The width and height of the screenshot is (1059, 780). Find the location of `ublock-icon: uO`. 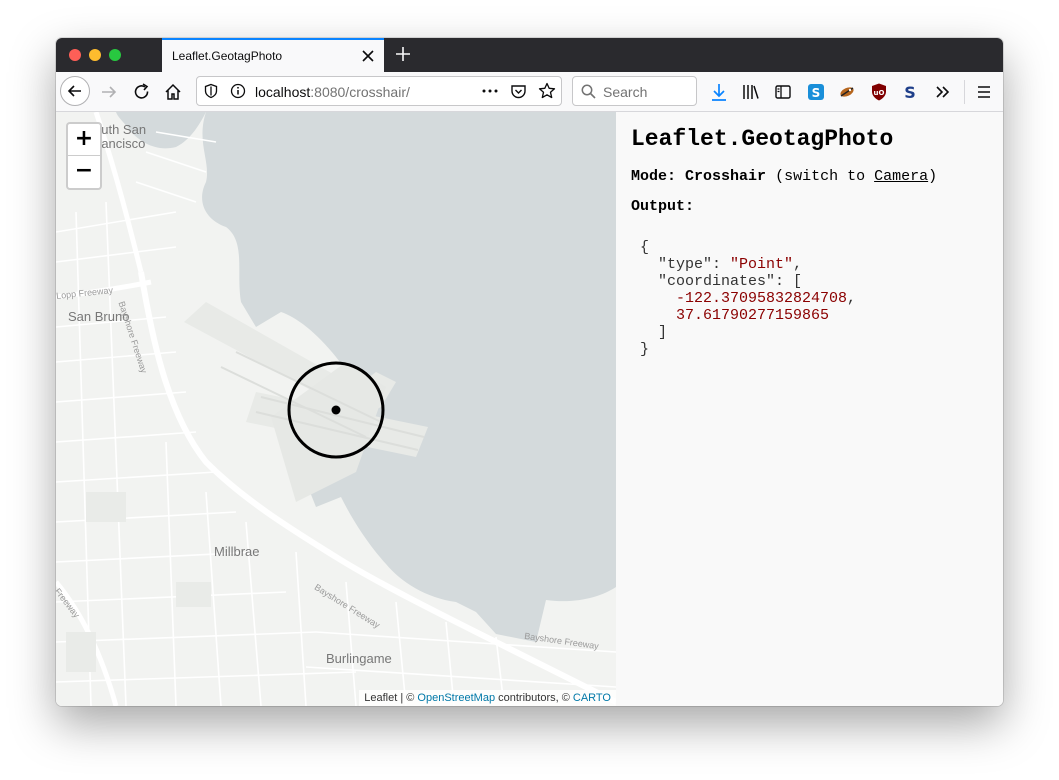

ublock-icon: uO is located at coordinates (879, 92).